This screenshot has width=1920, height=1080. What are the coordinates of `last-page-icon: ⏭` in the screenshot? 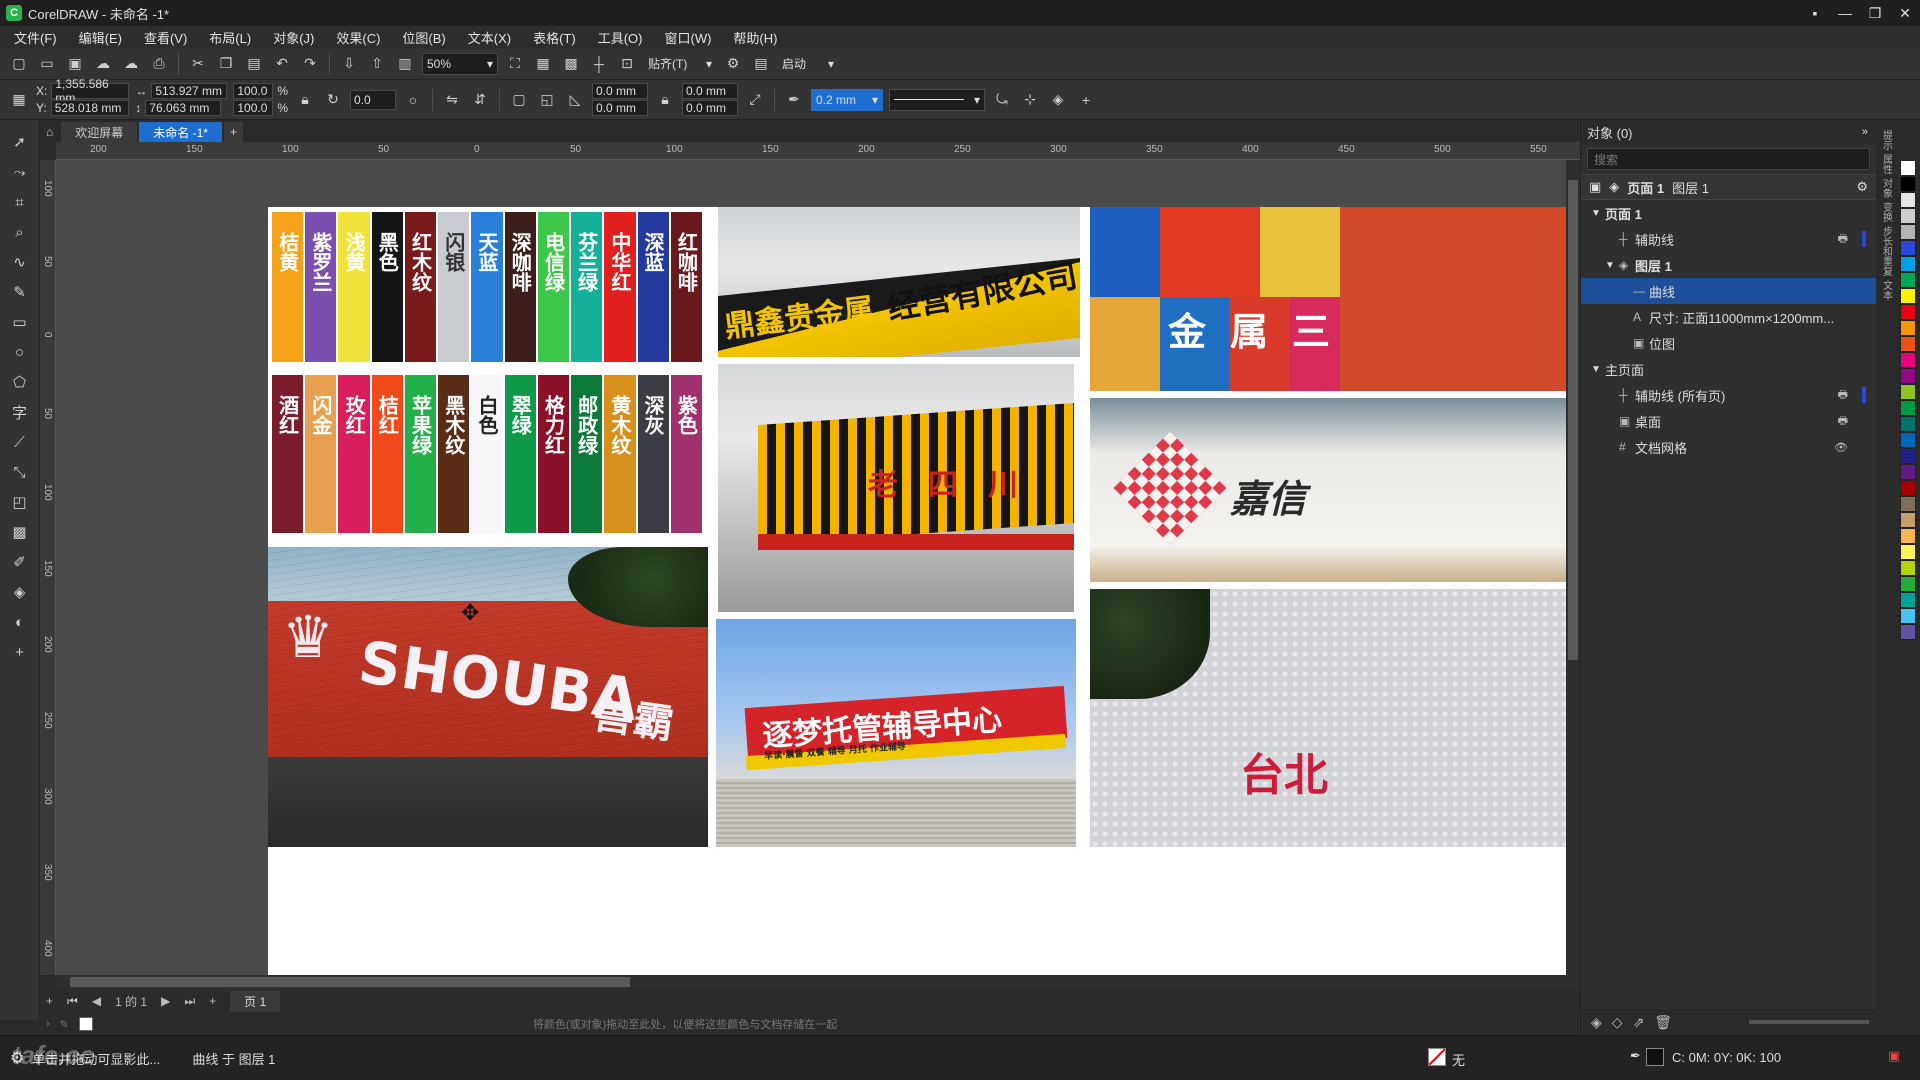 It's located at (189, 1001).